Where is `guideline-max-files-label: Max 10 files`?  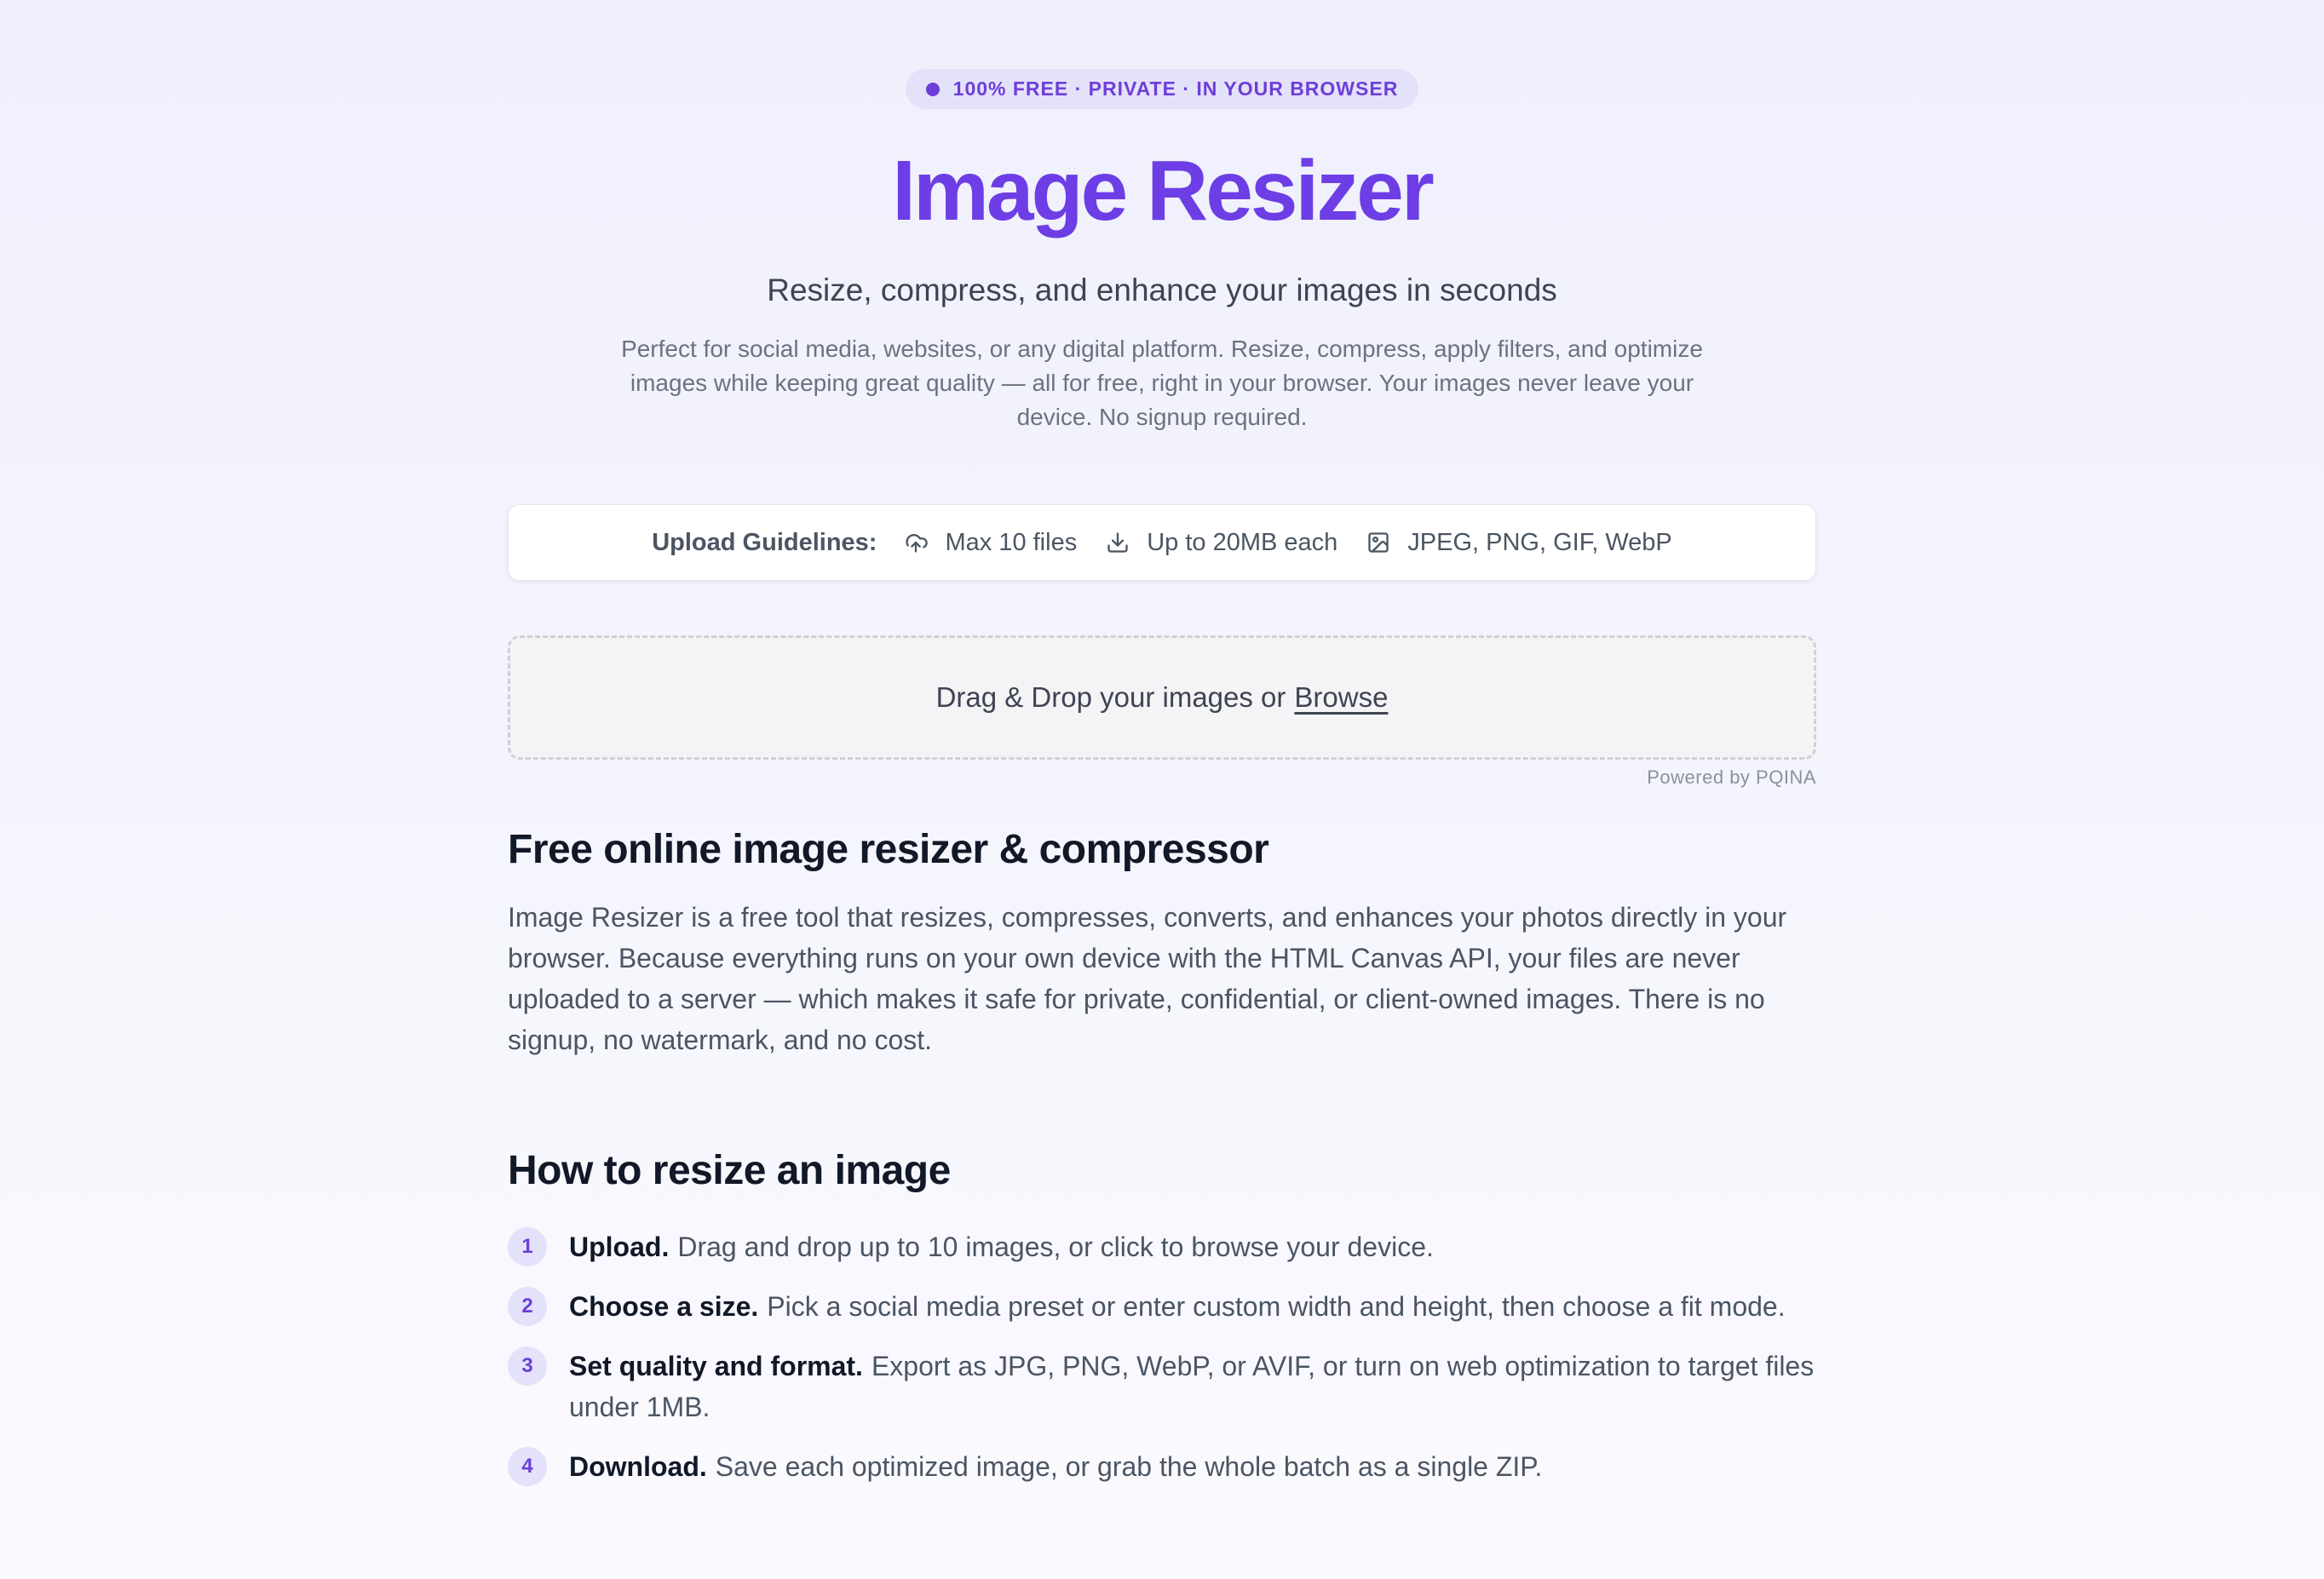
guideline-max-files-label: Max 10 files is located at coordinates (1011, 542).